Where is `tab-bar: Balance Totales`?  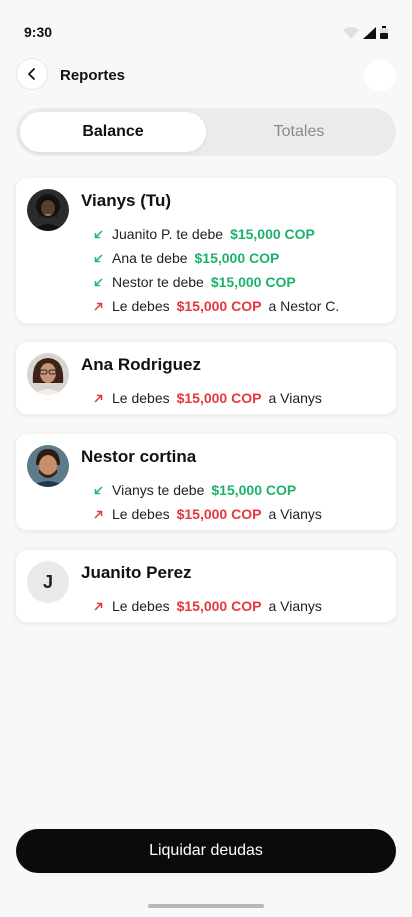
tab-bar: Balance Totales is located at coordinates (206, 132).